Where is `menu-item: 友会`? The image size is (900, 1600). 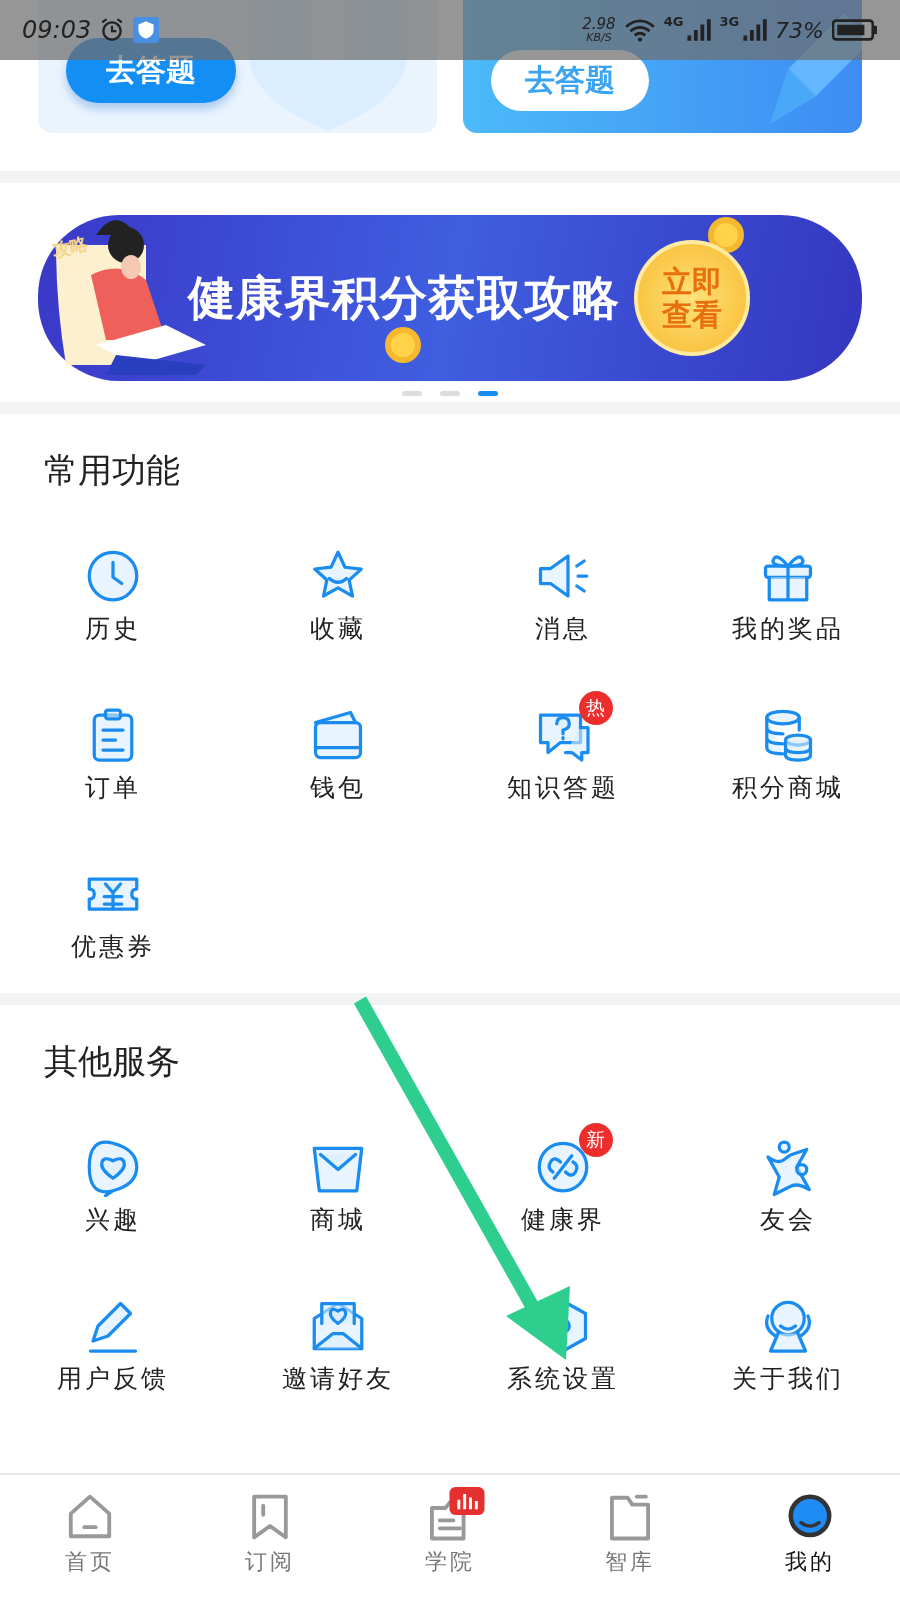
menu-item: 友会 is located at coordinates (787, 1178).